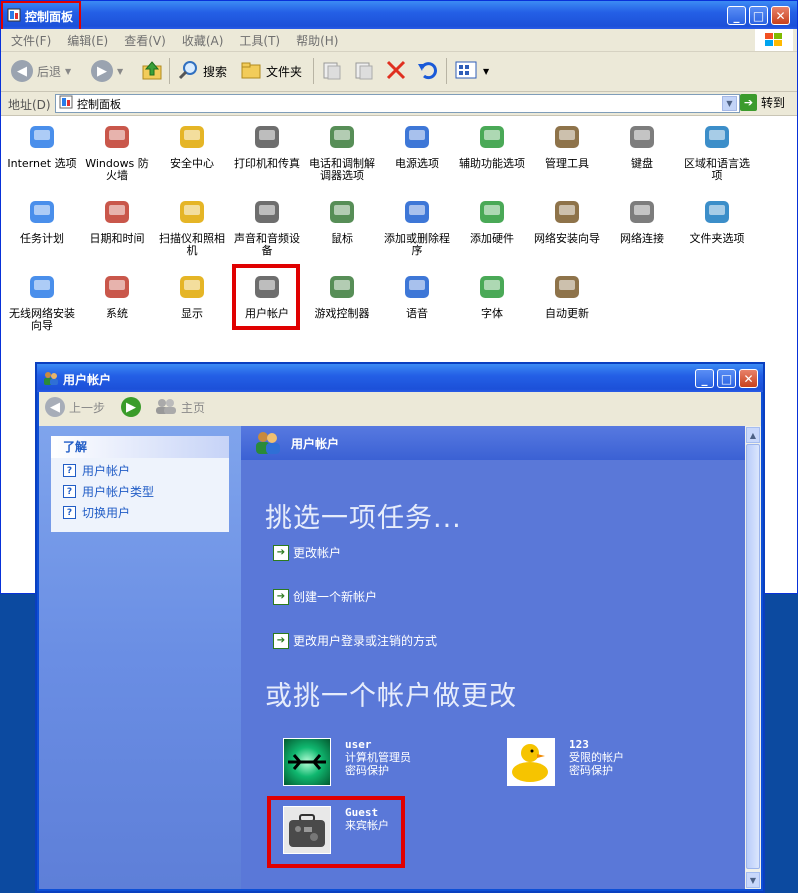 Image resolution: width=798 pixels, height=893 pixels. I want to click on task-create-account: ➔ 创建一个新帐户, so click(325, 596).